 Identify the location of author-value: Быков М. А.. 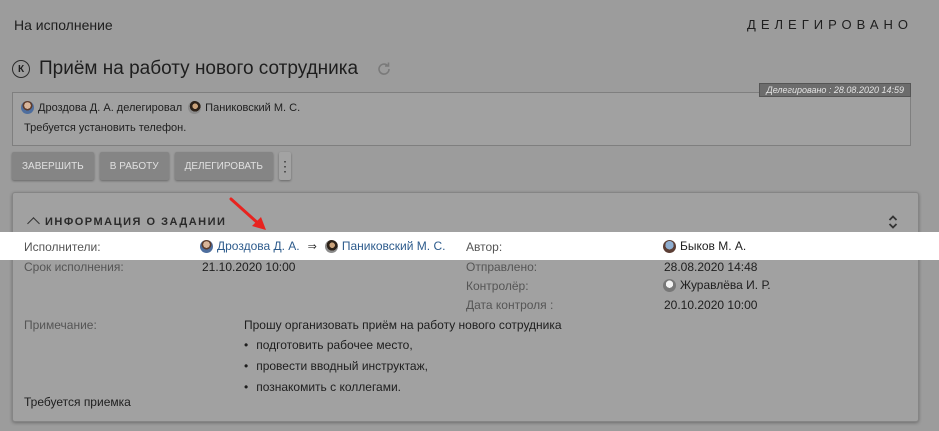
(704, 246).